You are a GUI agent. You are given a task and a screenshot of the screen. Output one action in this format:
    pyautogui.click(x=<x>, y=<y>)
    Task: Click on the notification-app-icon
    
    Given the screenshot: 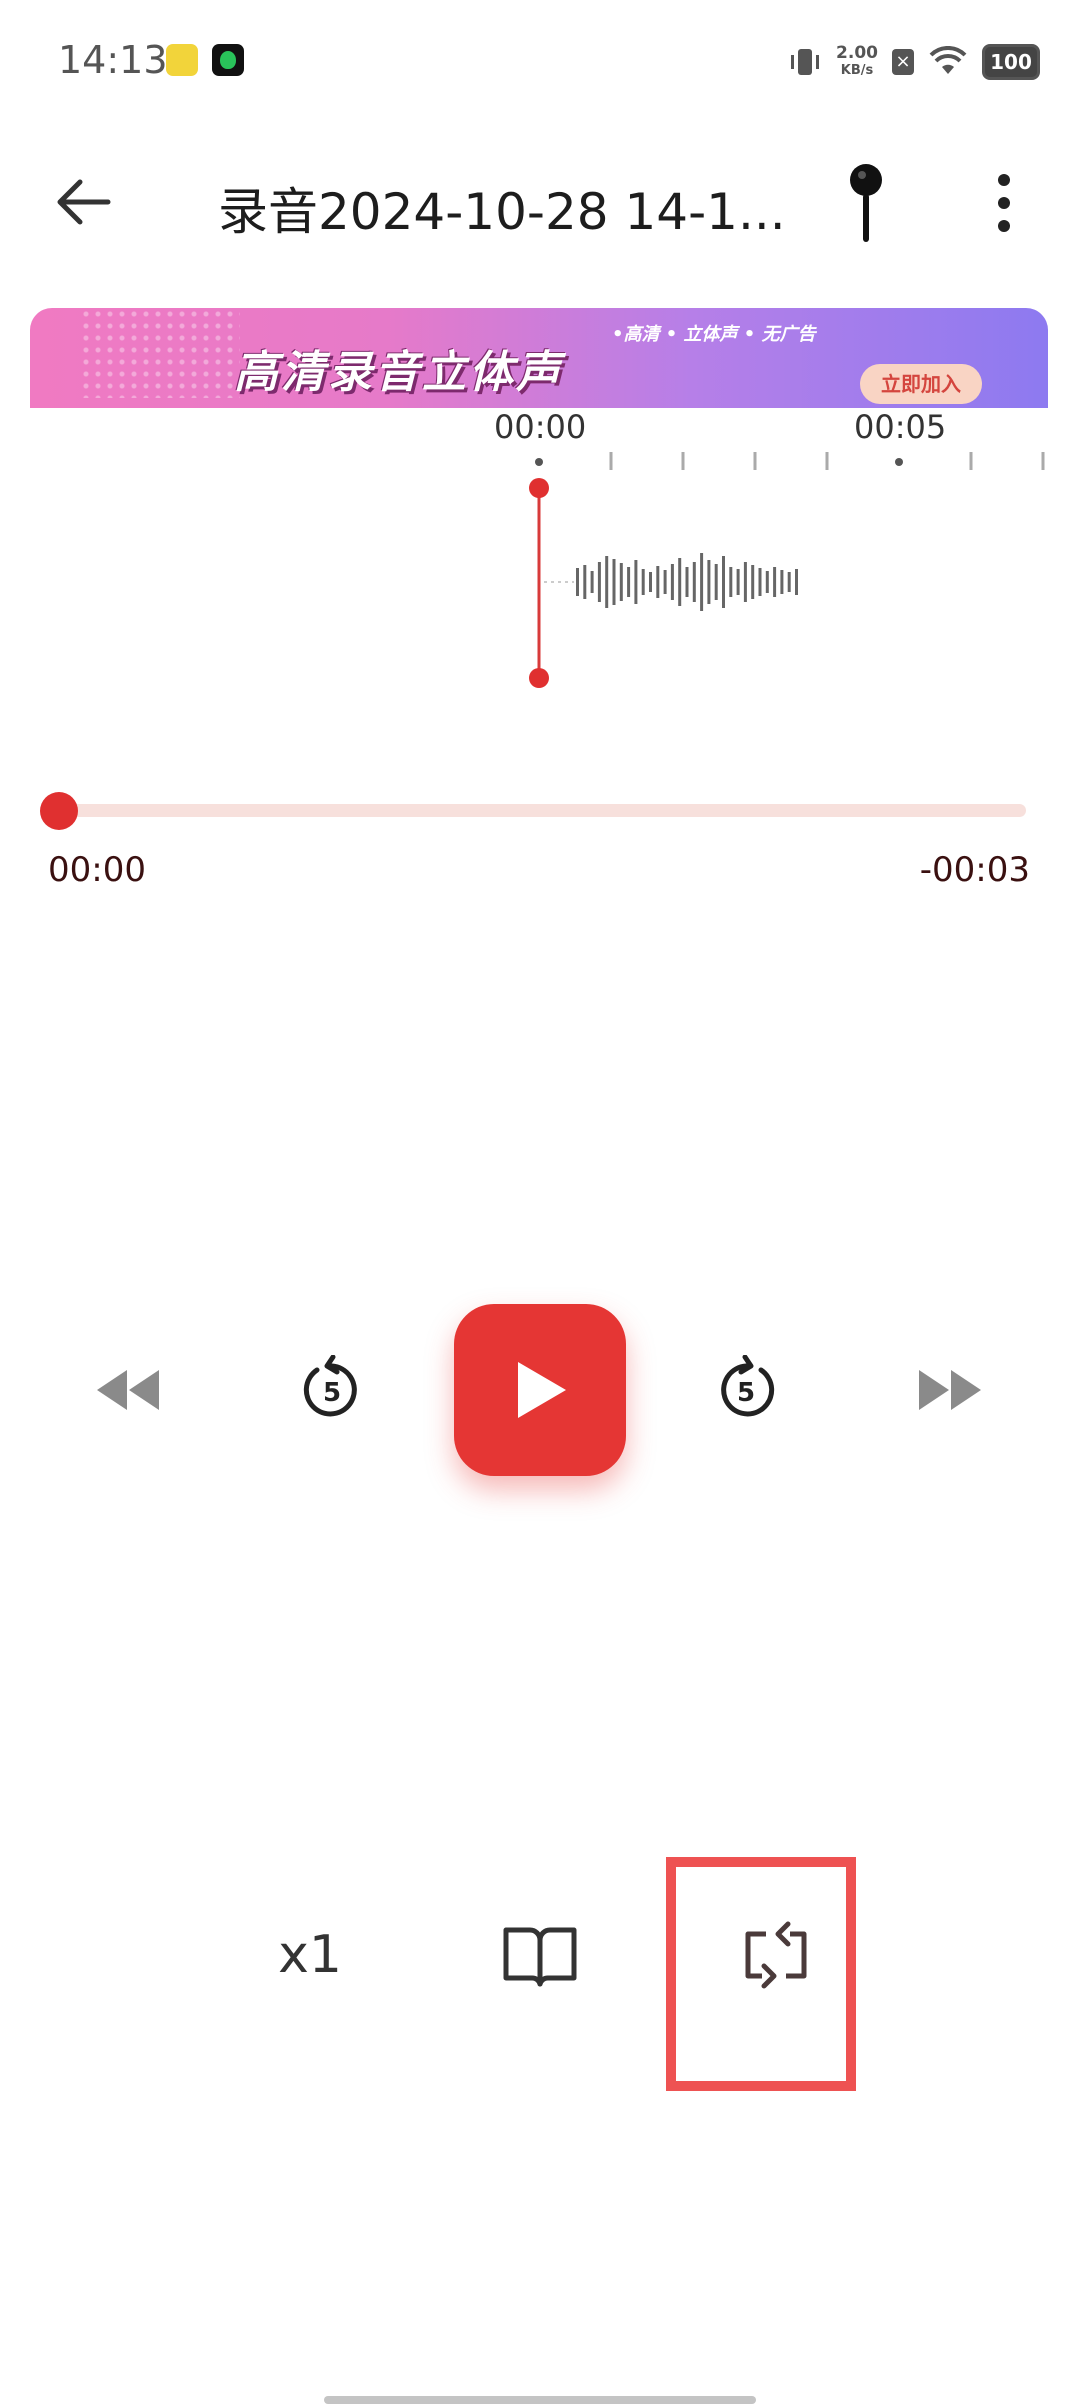 What is the action you would take?
    pyautogui.click(x=182, y=60)
    